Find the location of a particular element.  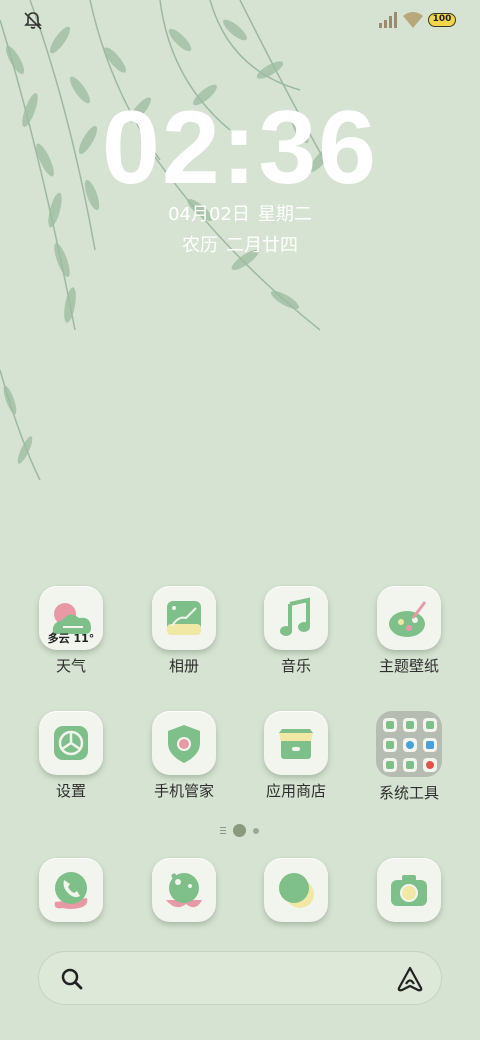

app-store: 应用商店 is located at coordinates (296, 756).